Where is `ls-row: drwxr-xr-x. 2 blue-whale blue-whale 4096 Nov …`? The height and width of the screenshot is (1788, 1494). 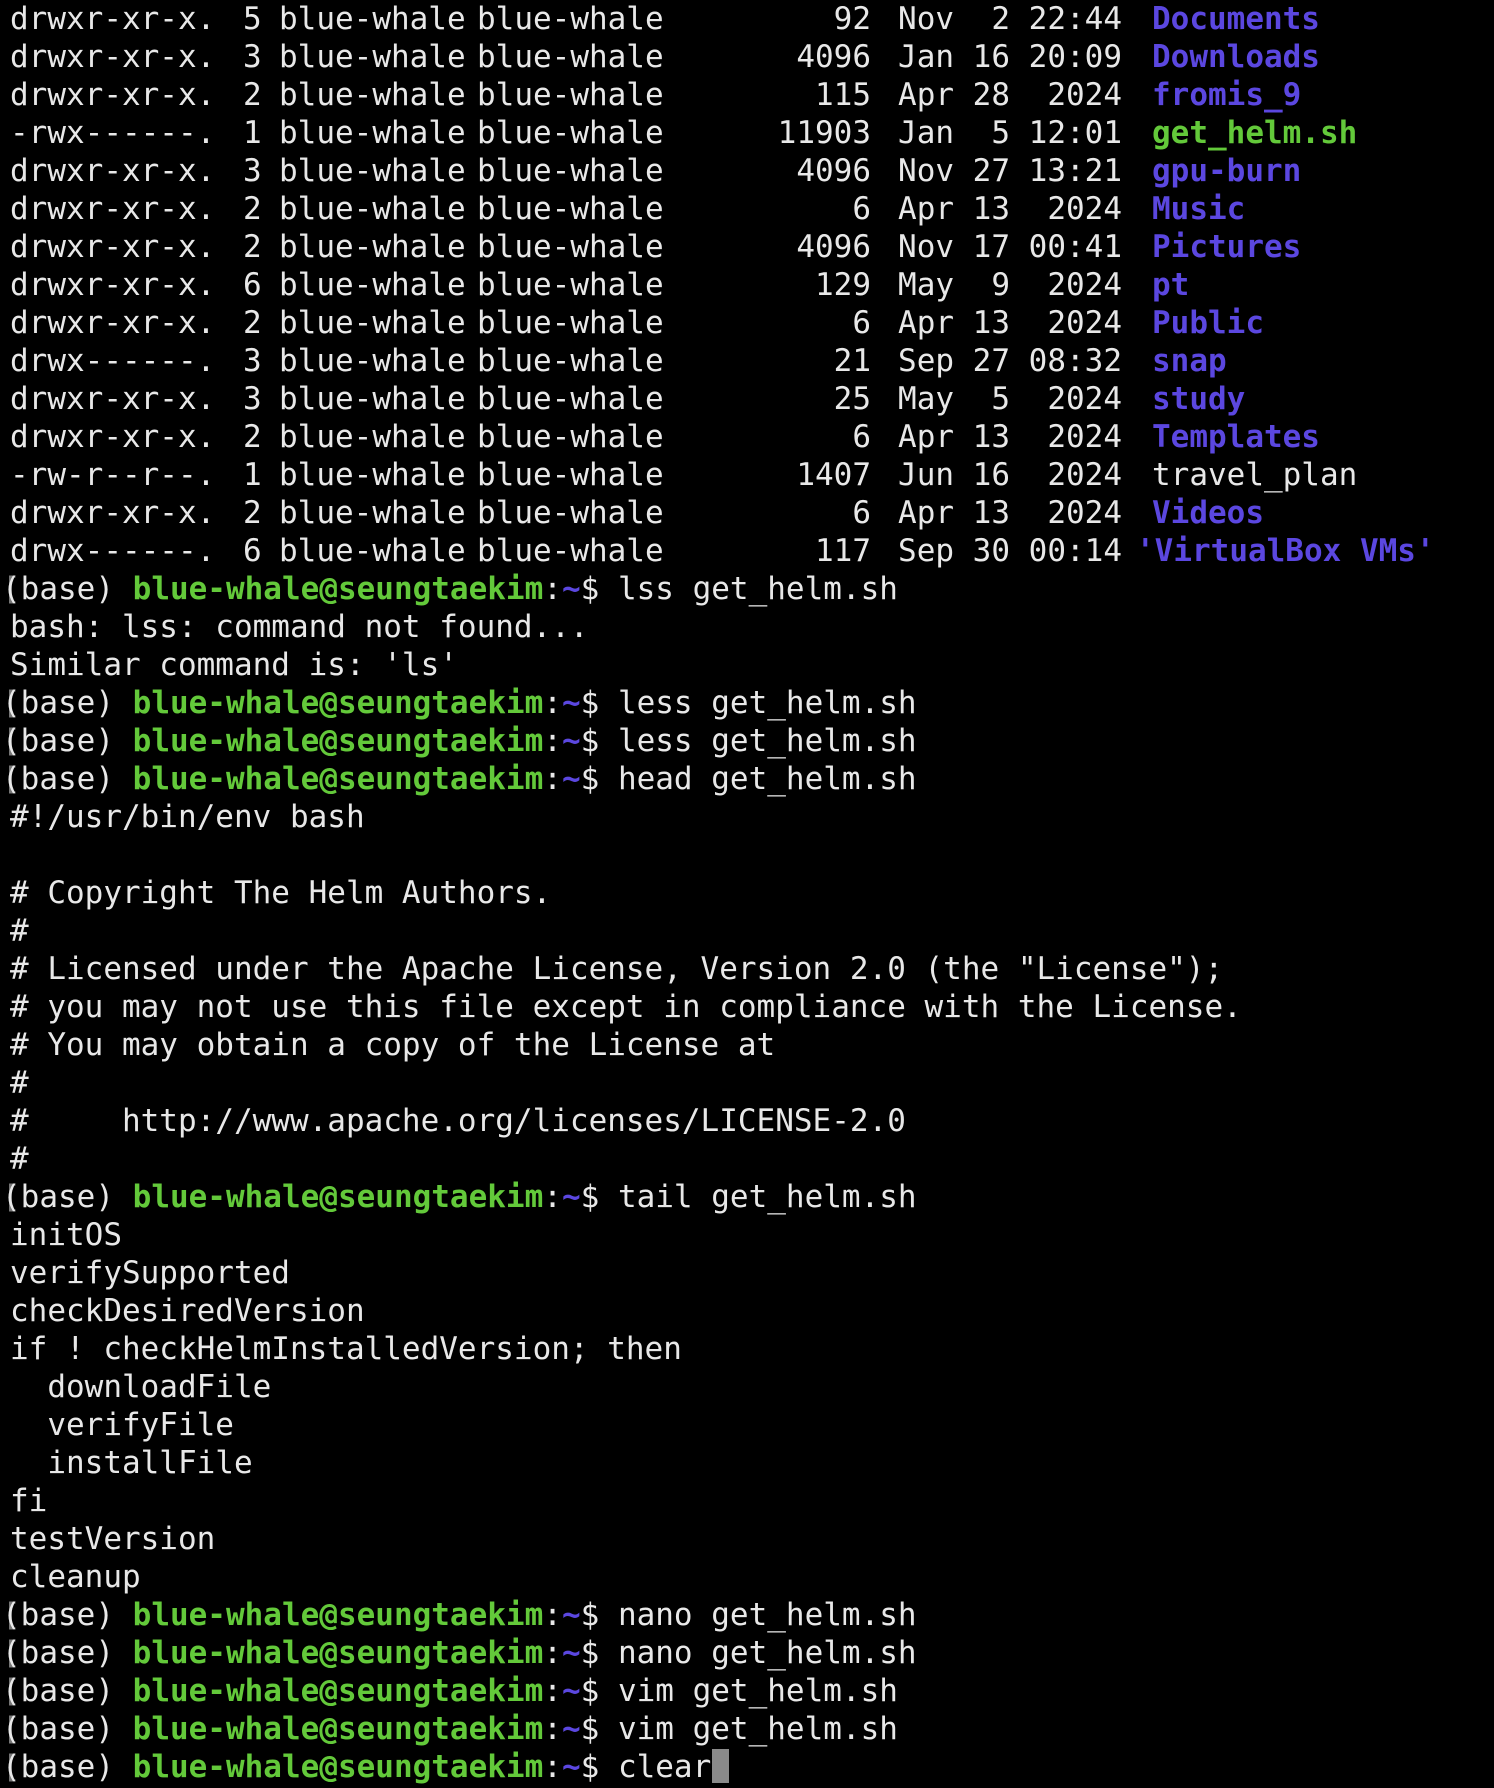 ls-row: drwxr-xr-x. 2 blue-whale blue-whale 4096 Nov … is located at coordinates (752, 247).